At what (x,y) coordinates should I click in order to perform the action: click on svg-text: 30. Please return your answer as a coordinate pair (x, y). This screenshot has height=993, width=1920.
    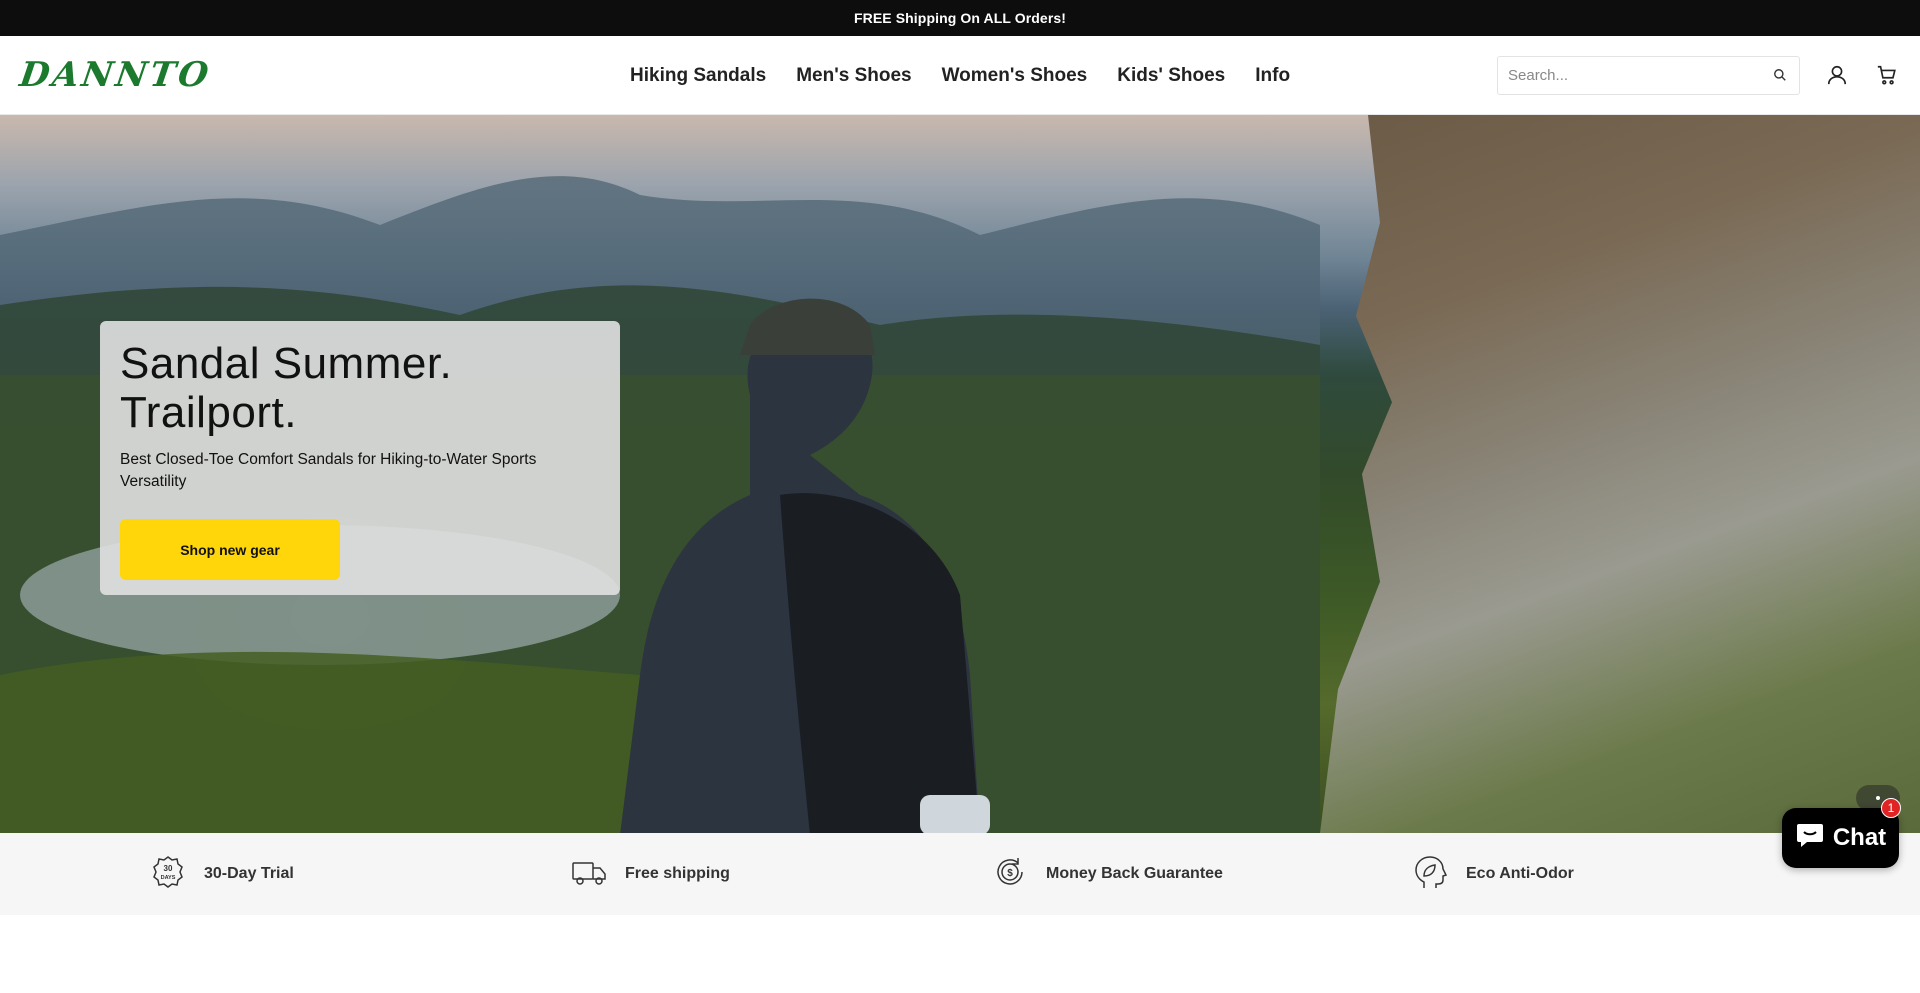
    Looking at the image, I should click on (168, 868).